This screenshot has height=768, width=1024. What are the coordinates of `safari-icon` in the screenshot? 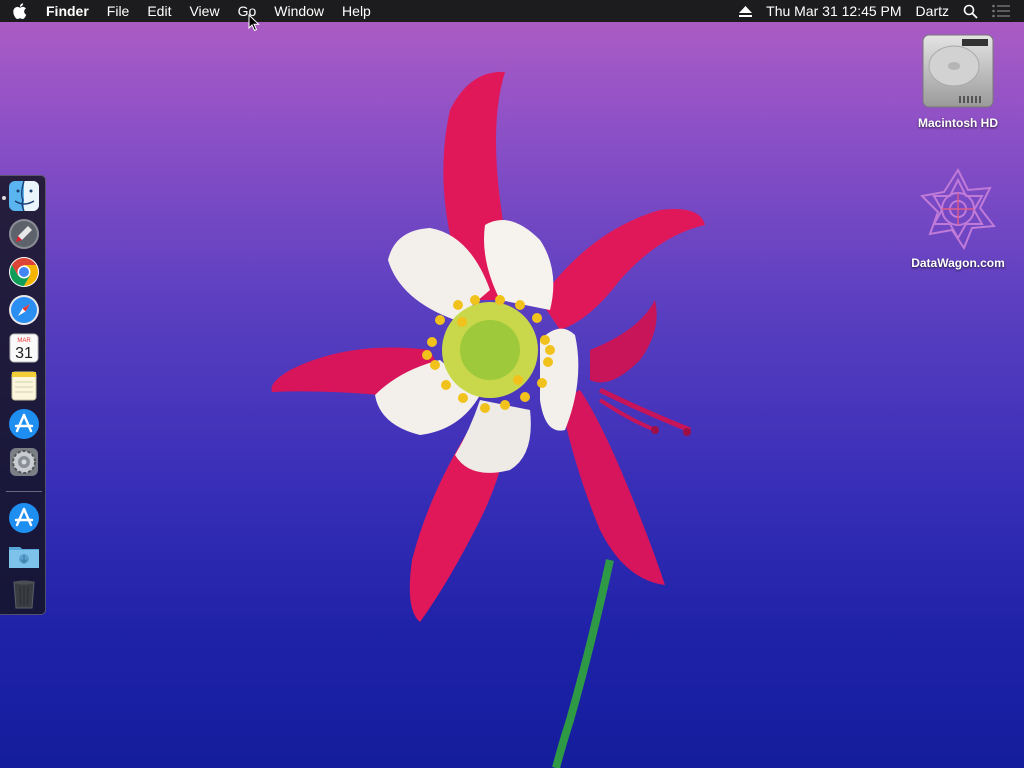 It's located at (24, 310).